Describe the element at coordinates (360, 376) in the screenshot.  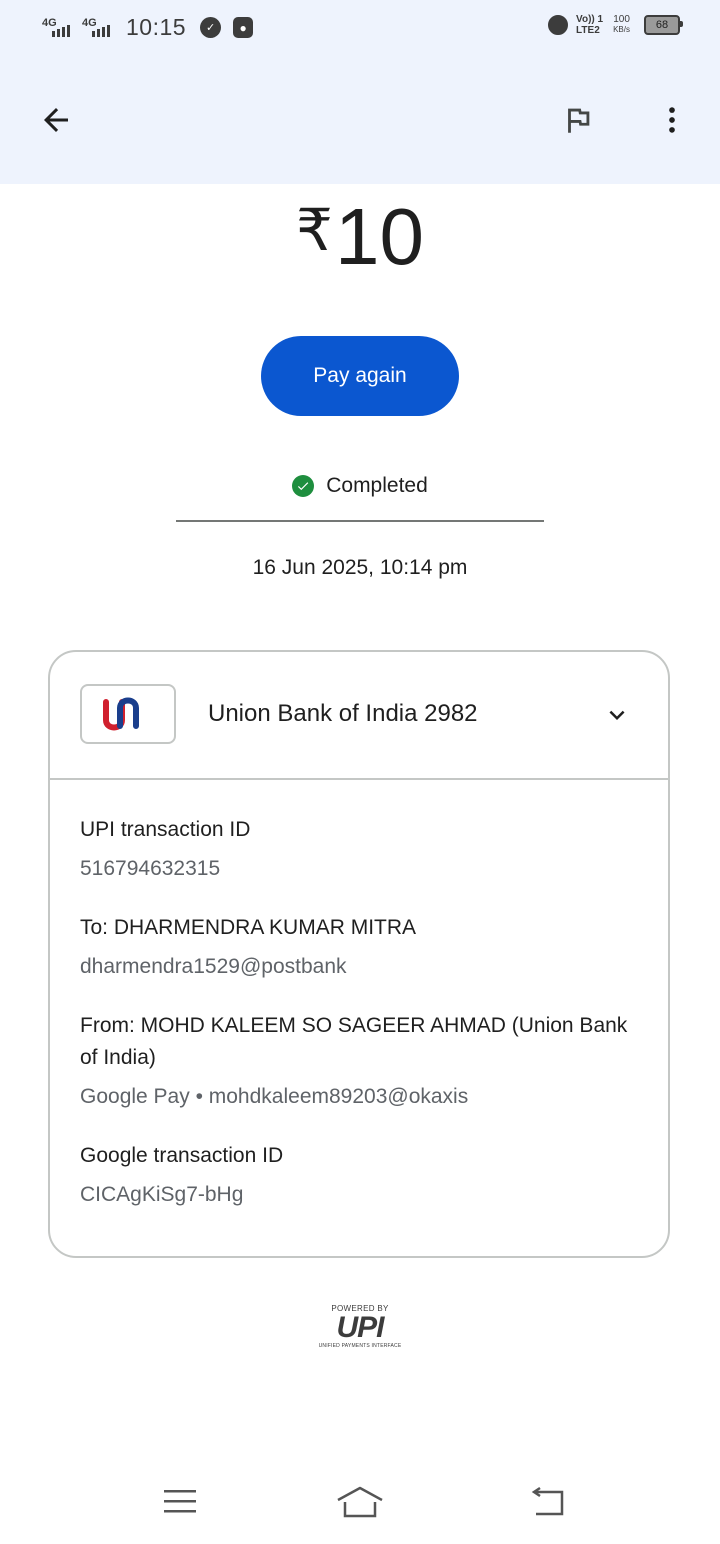
I see `pay-again-button: Pay again` at that location.